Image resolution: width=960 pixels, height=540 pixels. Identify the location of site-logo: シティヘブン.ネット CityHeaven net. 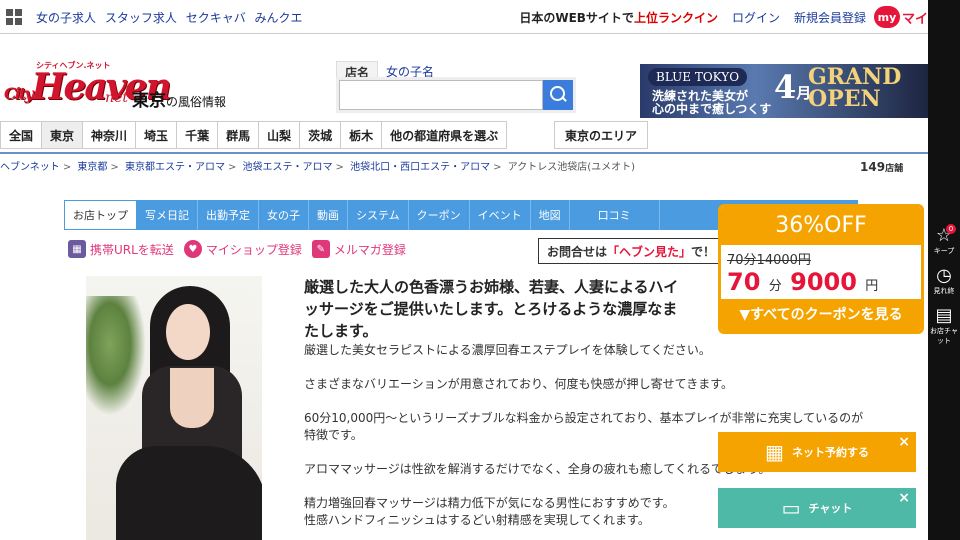
(88, 86).